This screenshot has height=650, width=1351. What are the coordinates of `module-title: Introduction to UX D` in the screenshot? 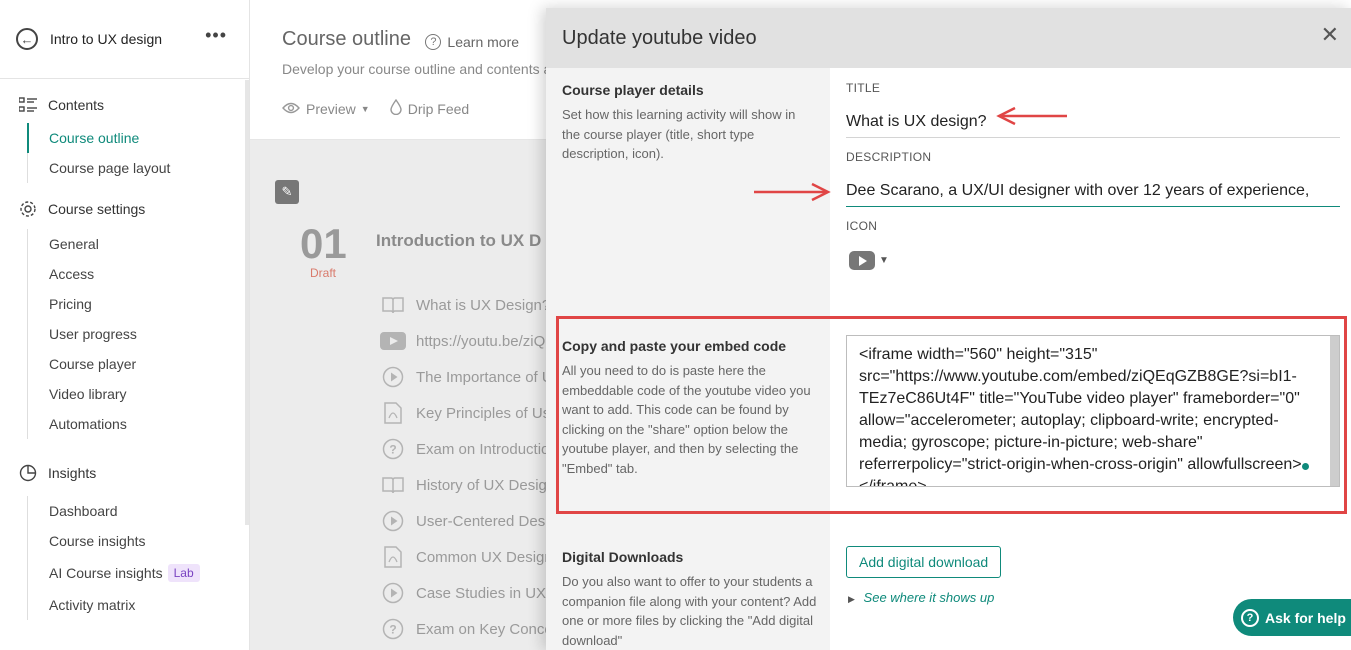 It's located at (458, 241).